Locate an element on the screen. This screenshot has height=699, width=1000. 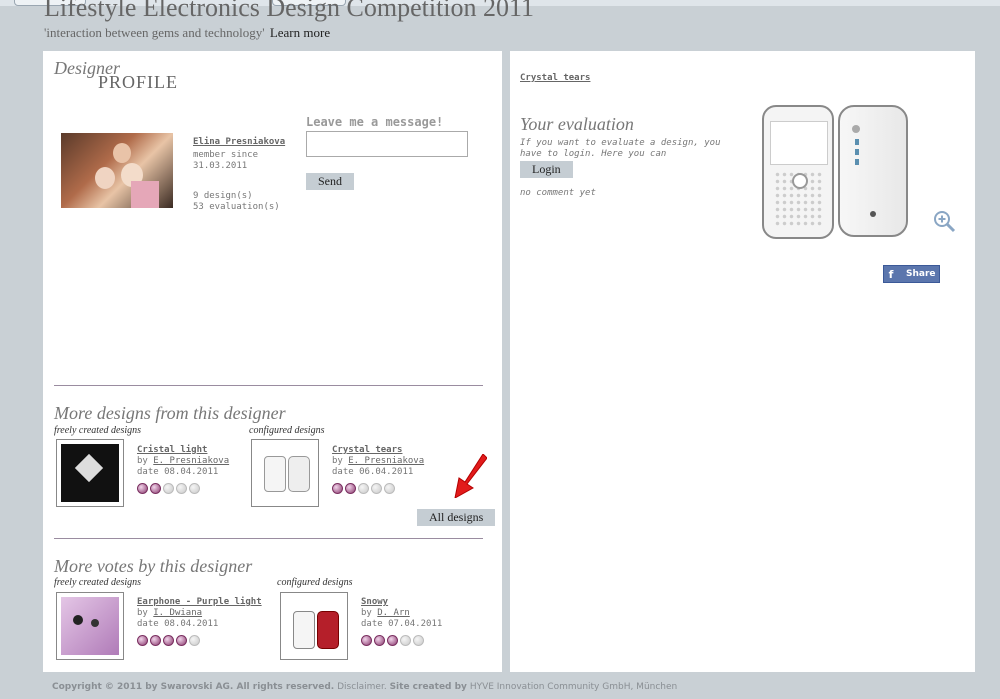
no-comment-text: no comment yet is located at coordinates (558, 193).